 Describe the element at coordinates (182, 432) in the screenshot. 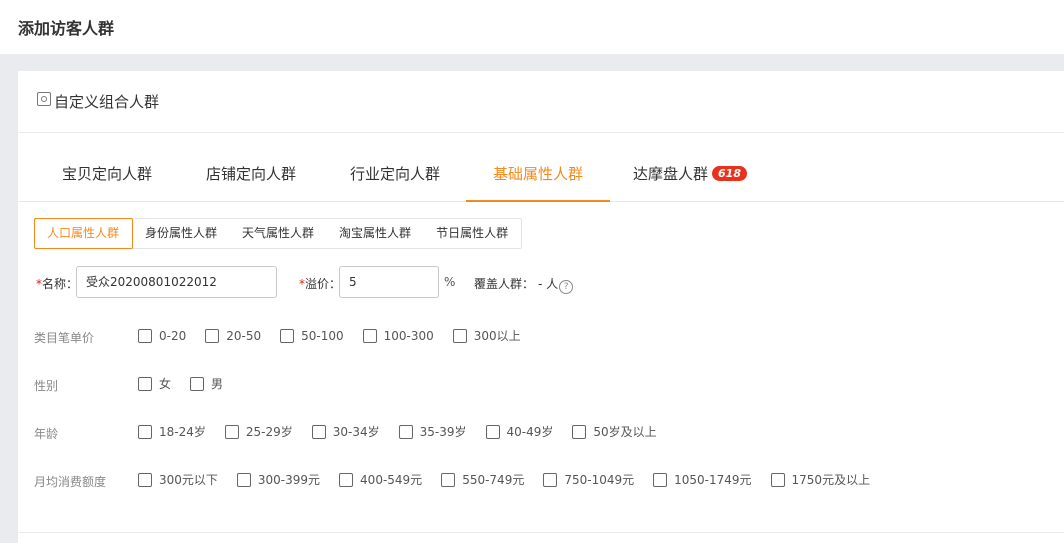

I see `checkbox-label: 18-24岁` at that location.